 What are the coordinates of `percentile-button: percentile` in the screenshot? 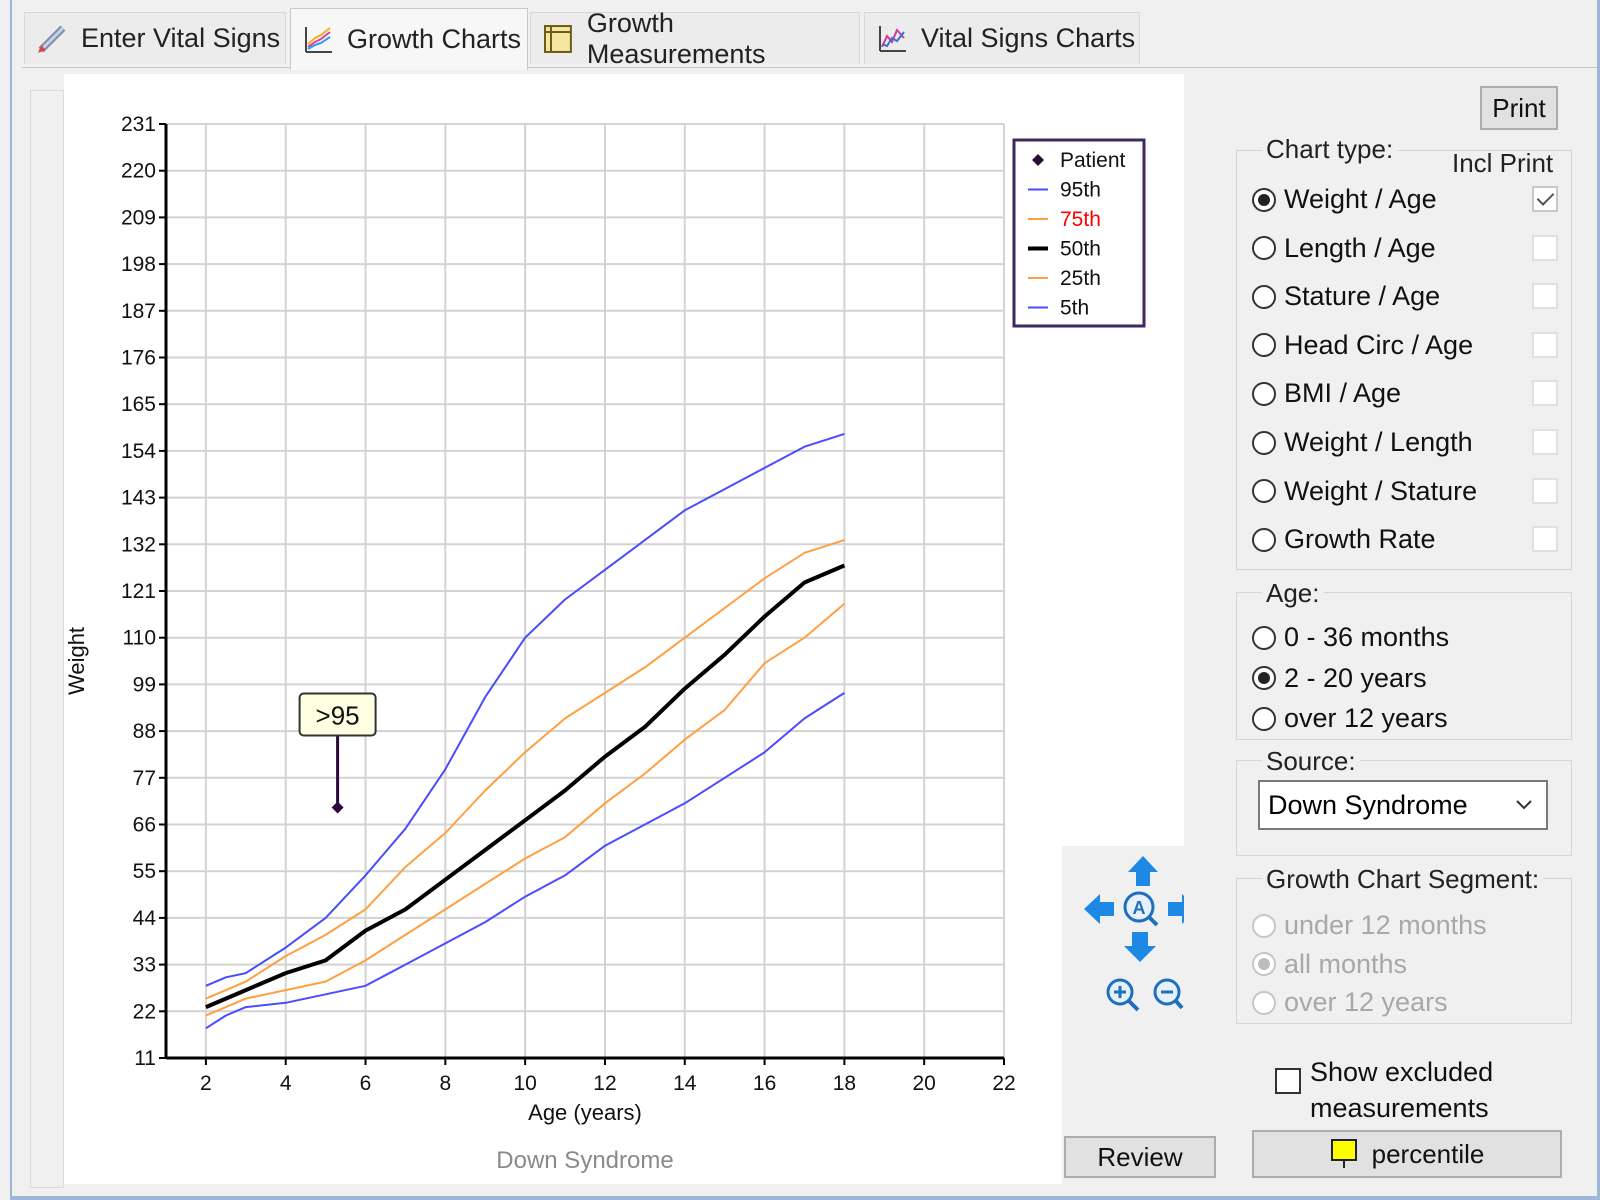 It's located at (1407, 1154).